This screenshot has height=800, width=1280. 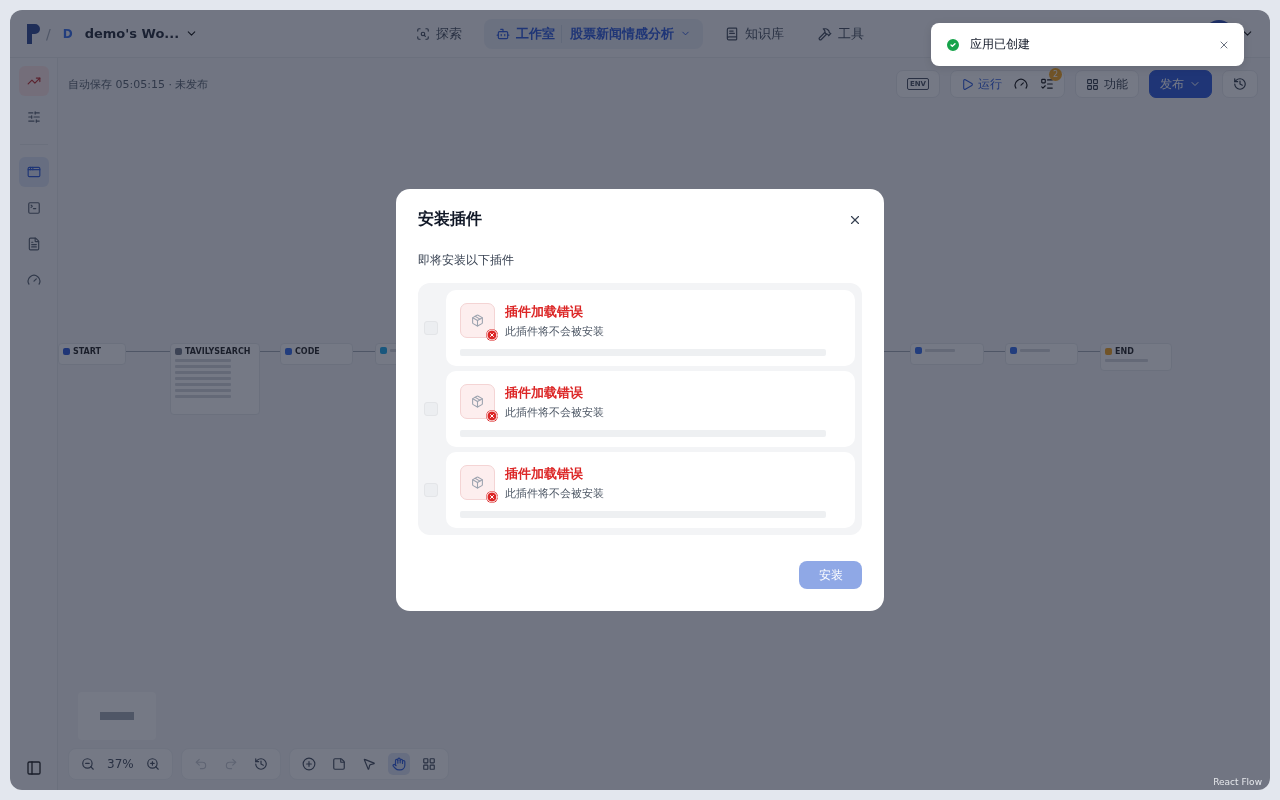 I want to click on panel-toggle-icon, so click(x=33, y=768).